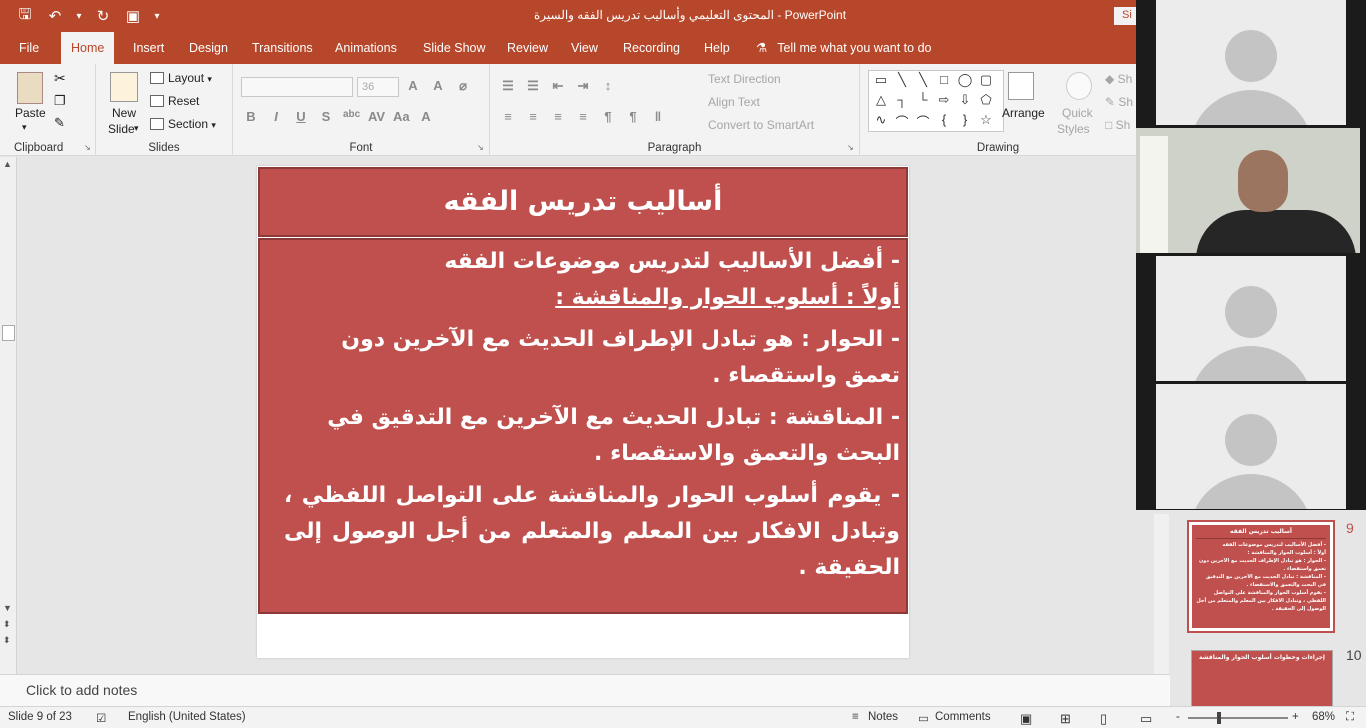 Image resolution: width=1366 pixels, height=728 pixels. What do you see at coordinates (301, 116) in the screenshot?
I see `underline-icon: U` at bounding box center [301, 116].